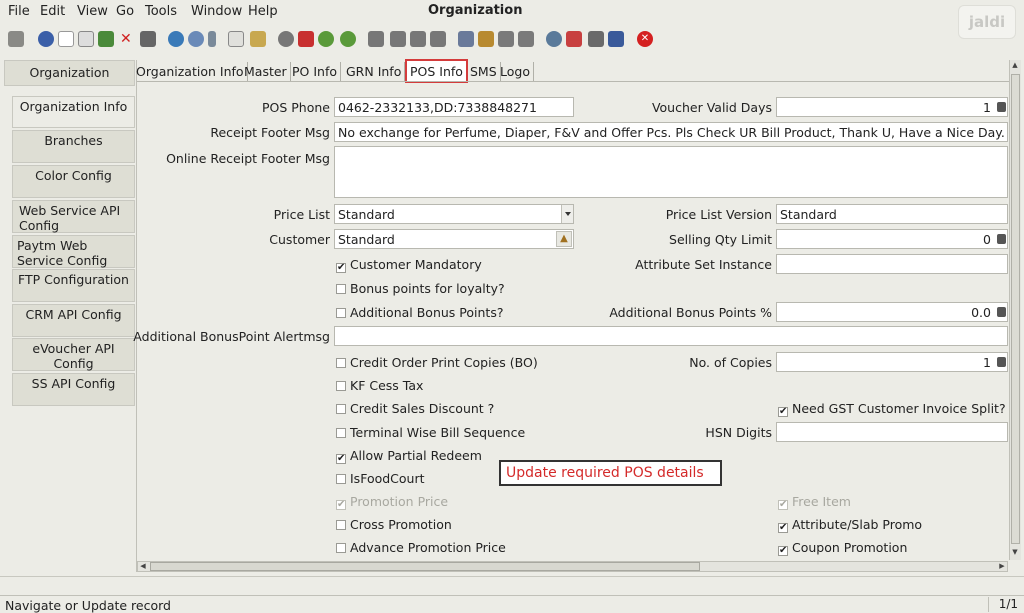 This screenshot has width=1024, height=613. I want to click on advance-promotion-price-checkbox: Advance Promotion Price, so click(421, 547).